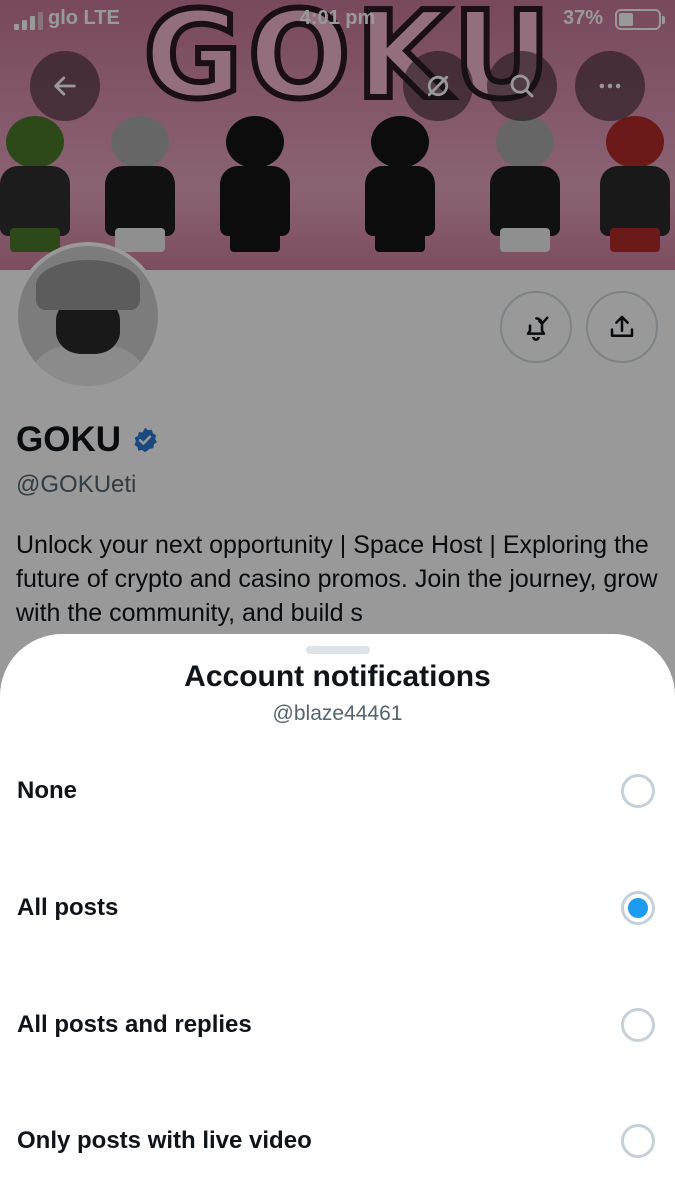  I want to click on option-label: All posts, so click(68, 907).